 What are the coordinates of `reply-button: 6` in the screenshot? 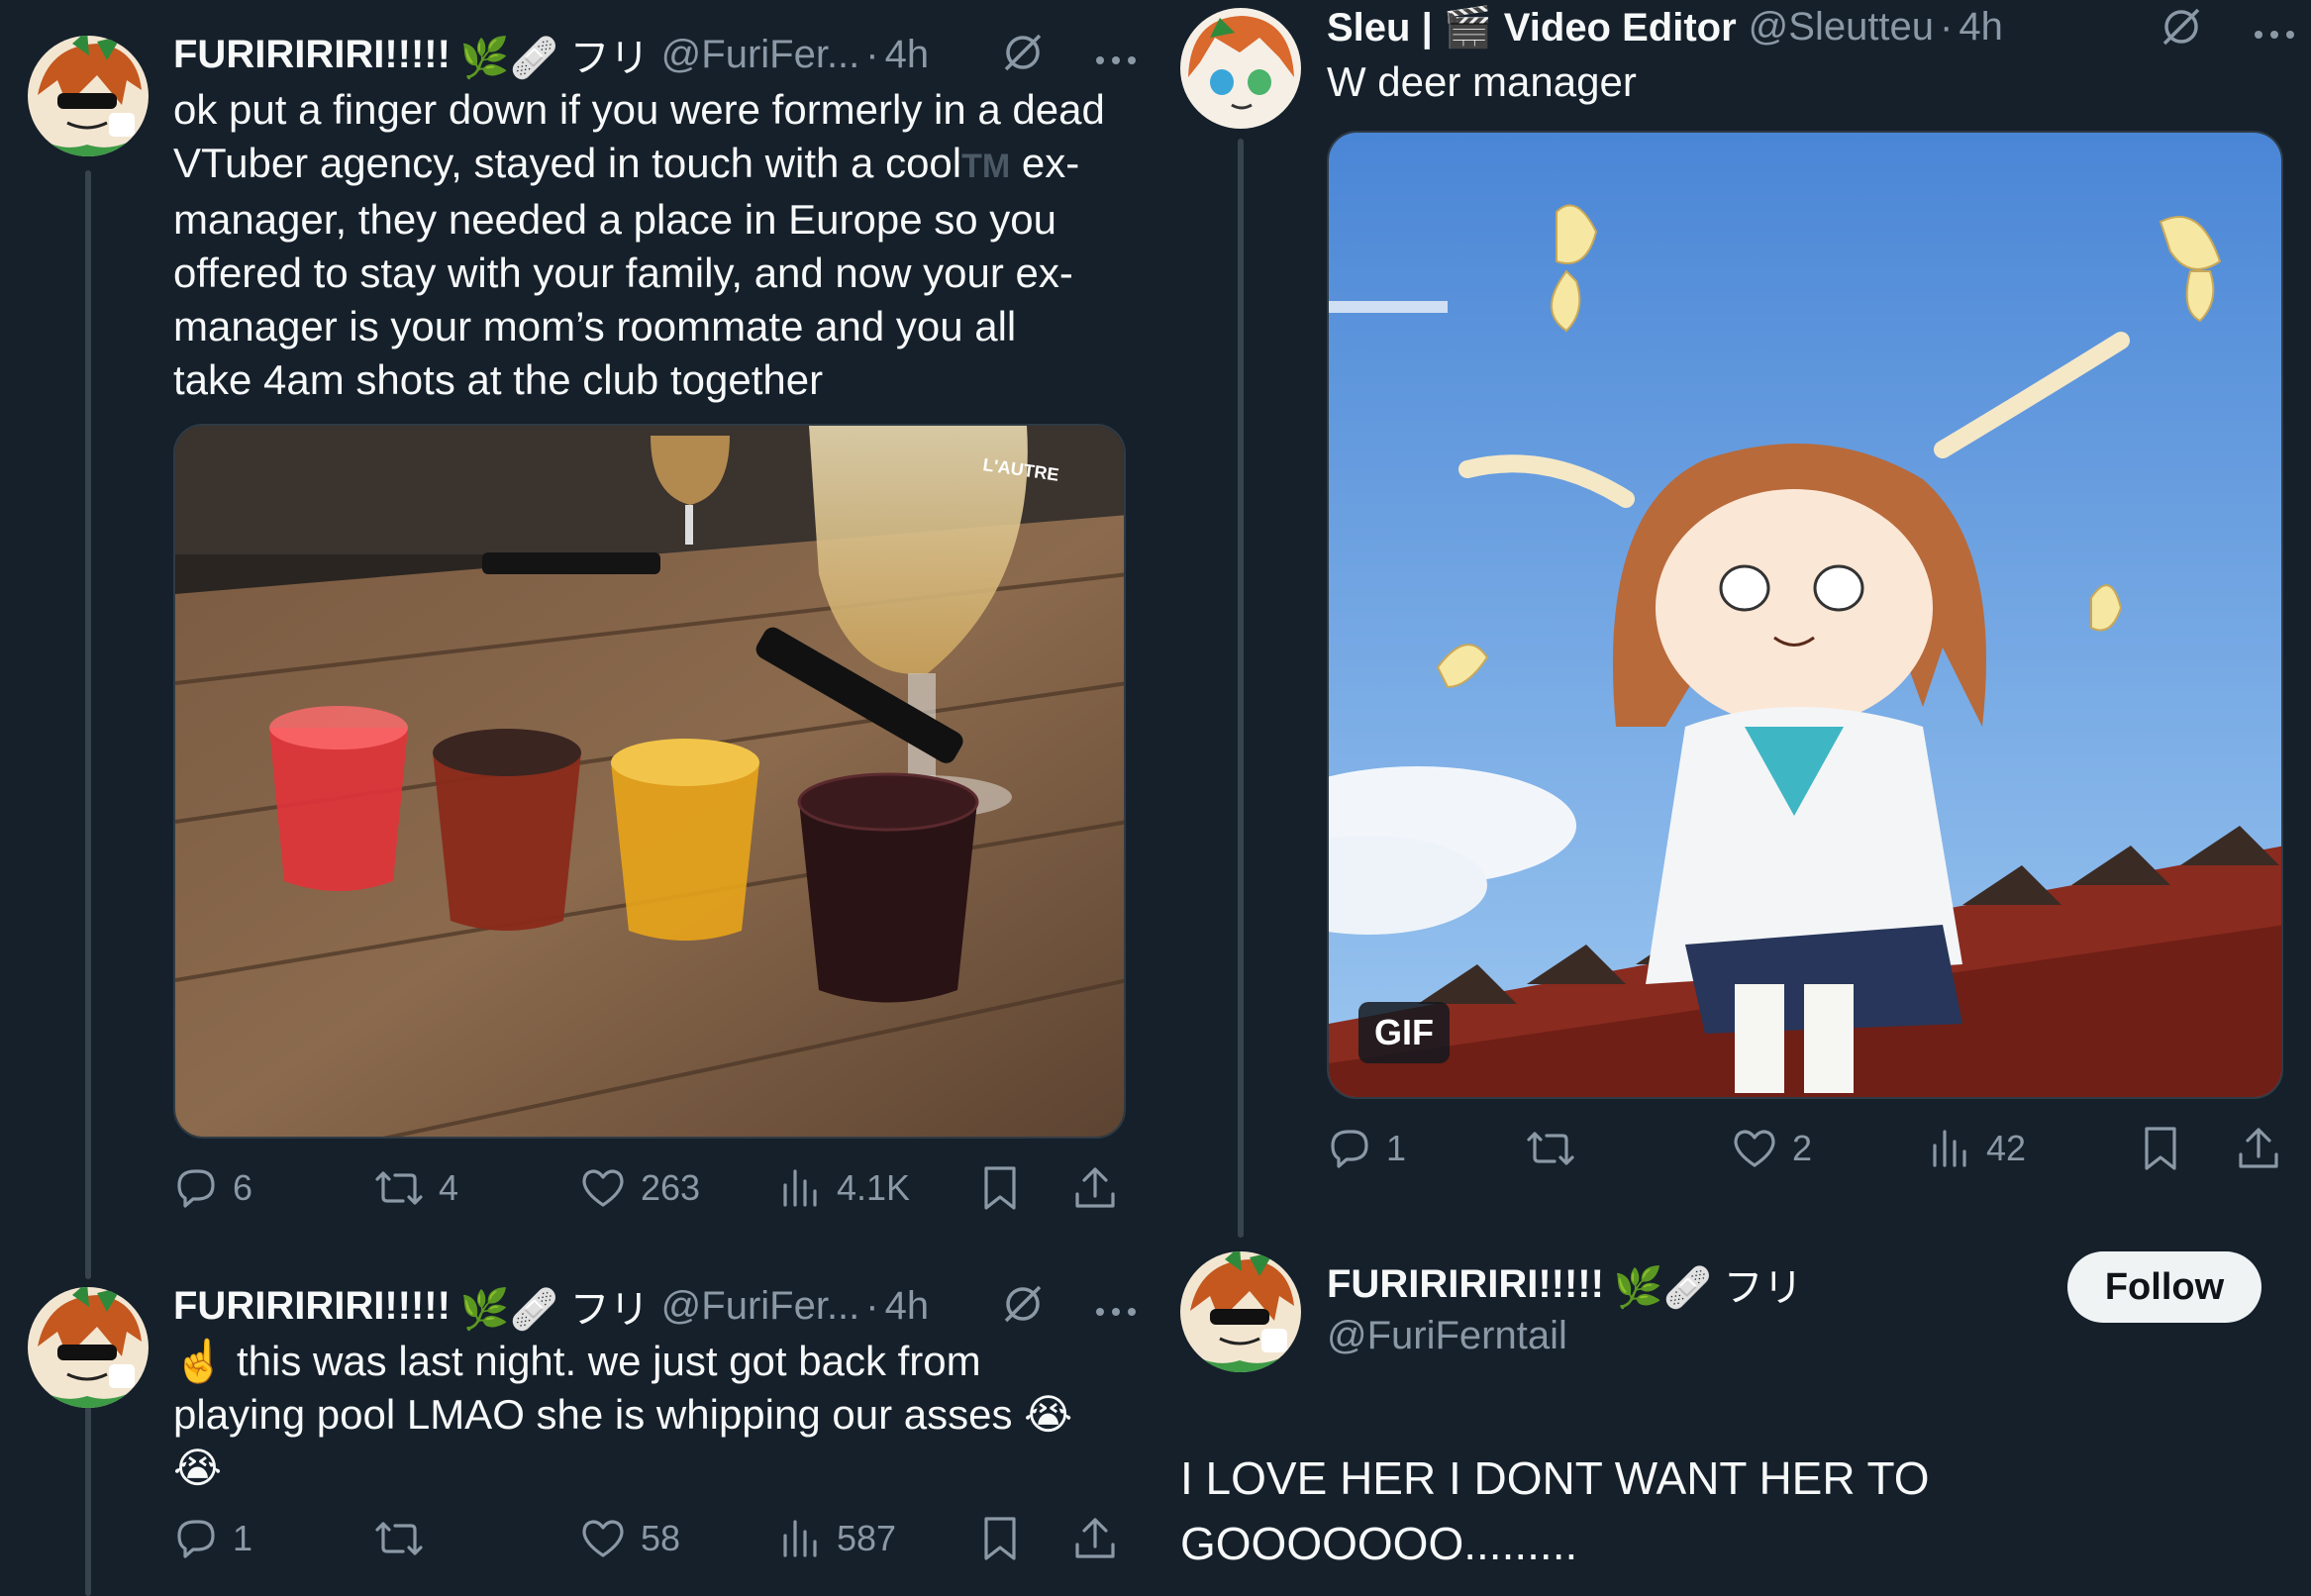 It's located at (212, 1188).